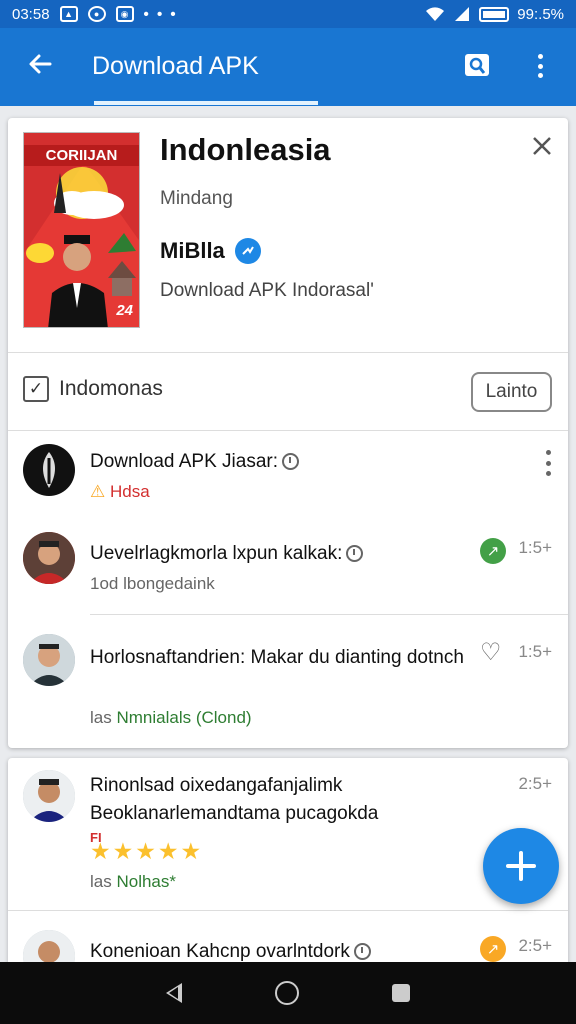 Image resolution: width=576 pixels, height=1024 pixels. I want to click on cover-title: CORIIJAN, so click(81, 155).